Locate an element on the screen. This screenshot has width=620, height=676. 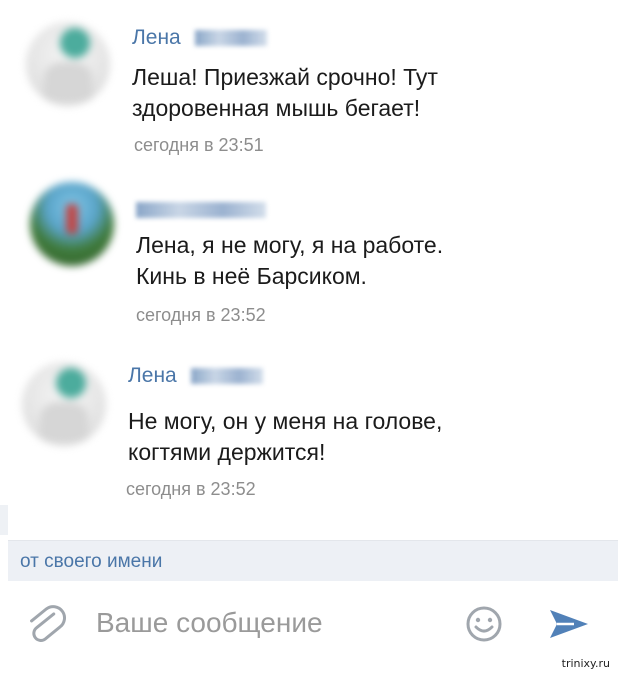
message-author is located at coordinates (201, 210).